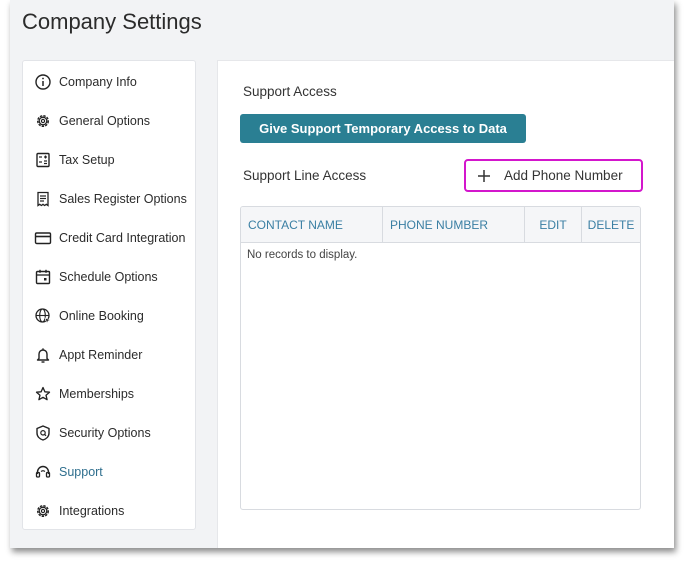  What do you see at coordinates (112, 21) in the screenshot?
I see `page-title: Company Settings` at bounding box center [112, 21].